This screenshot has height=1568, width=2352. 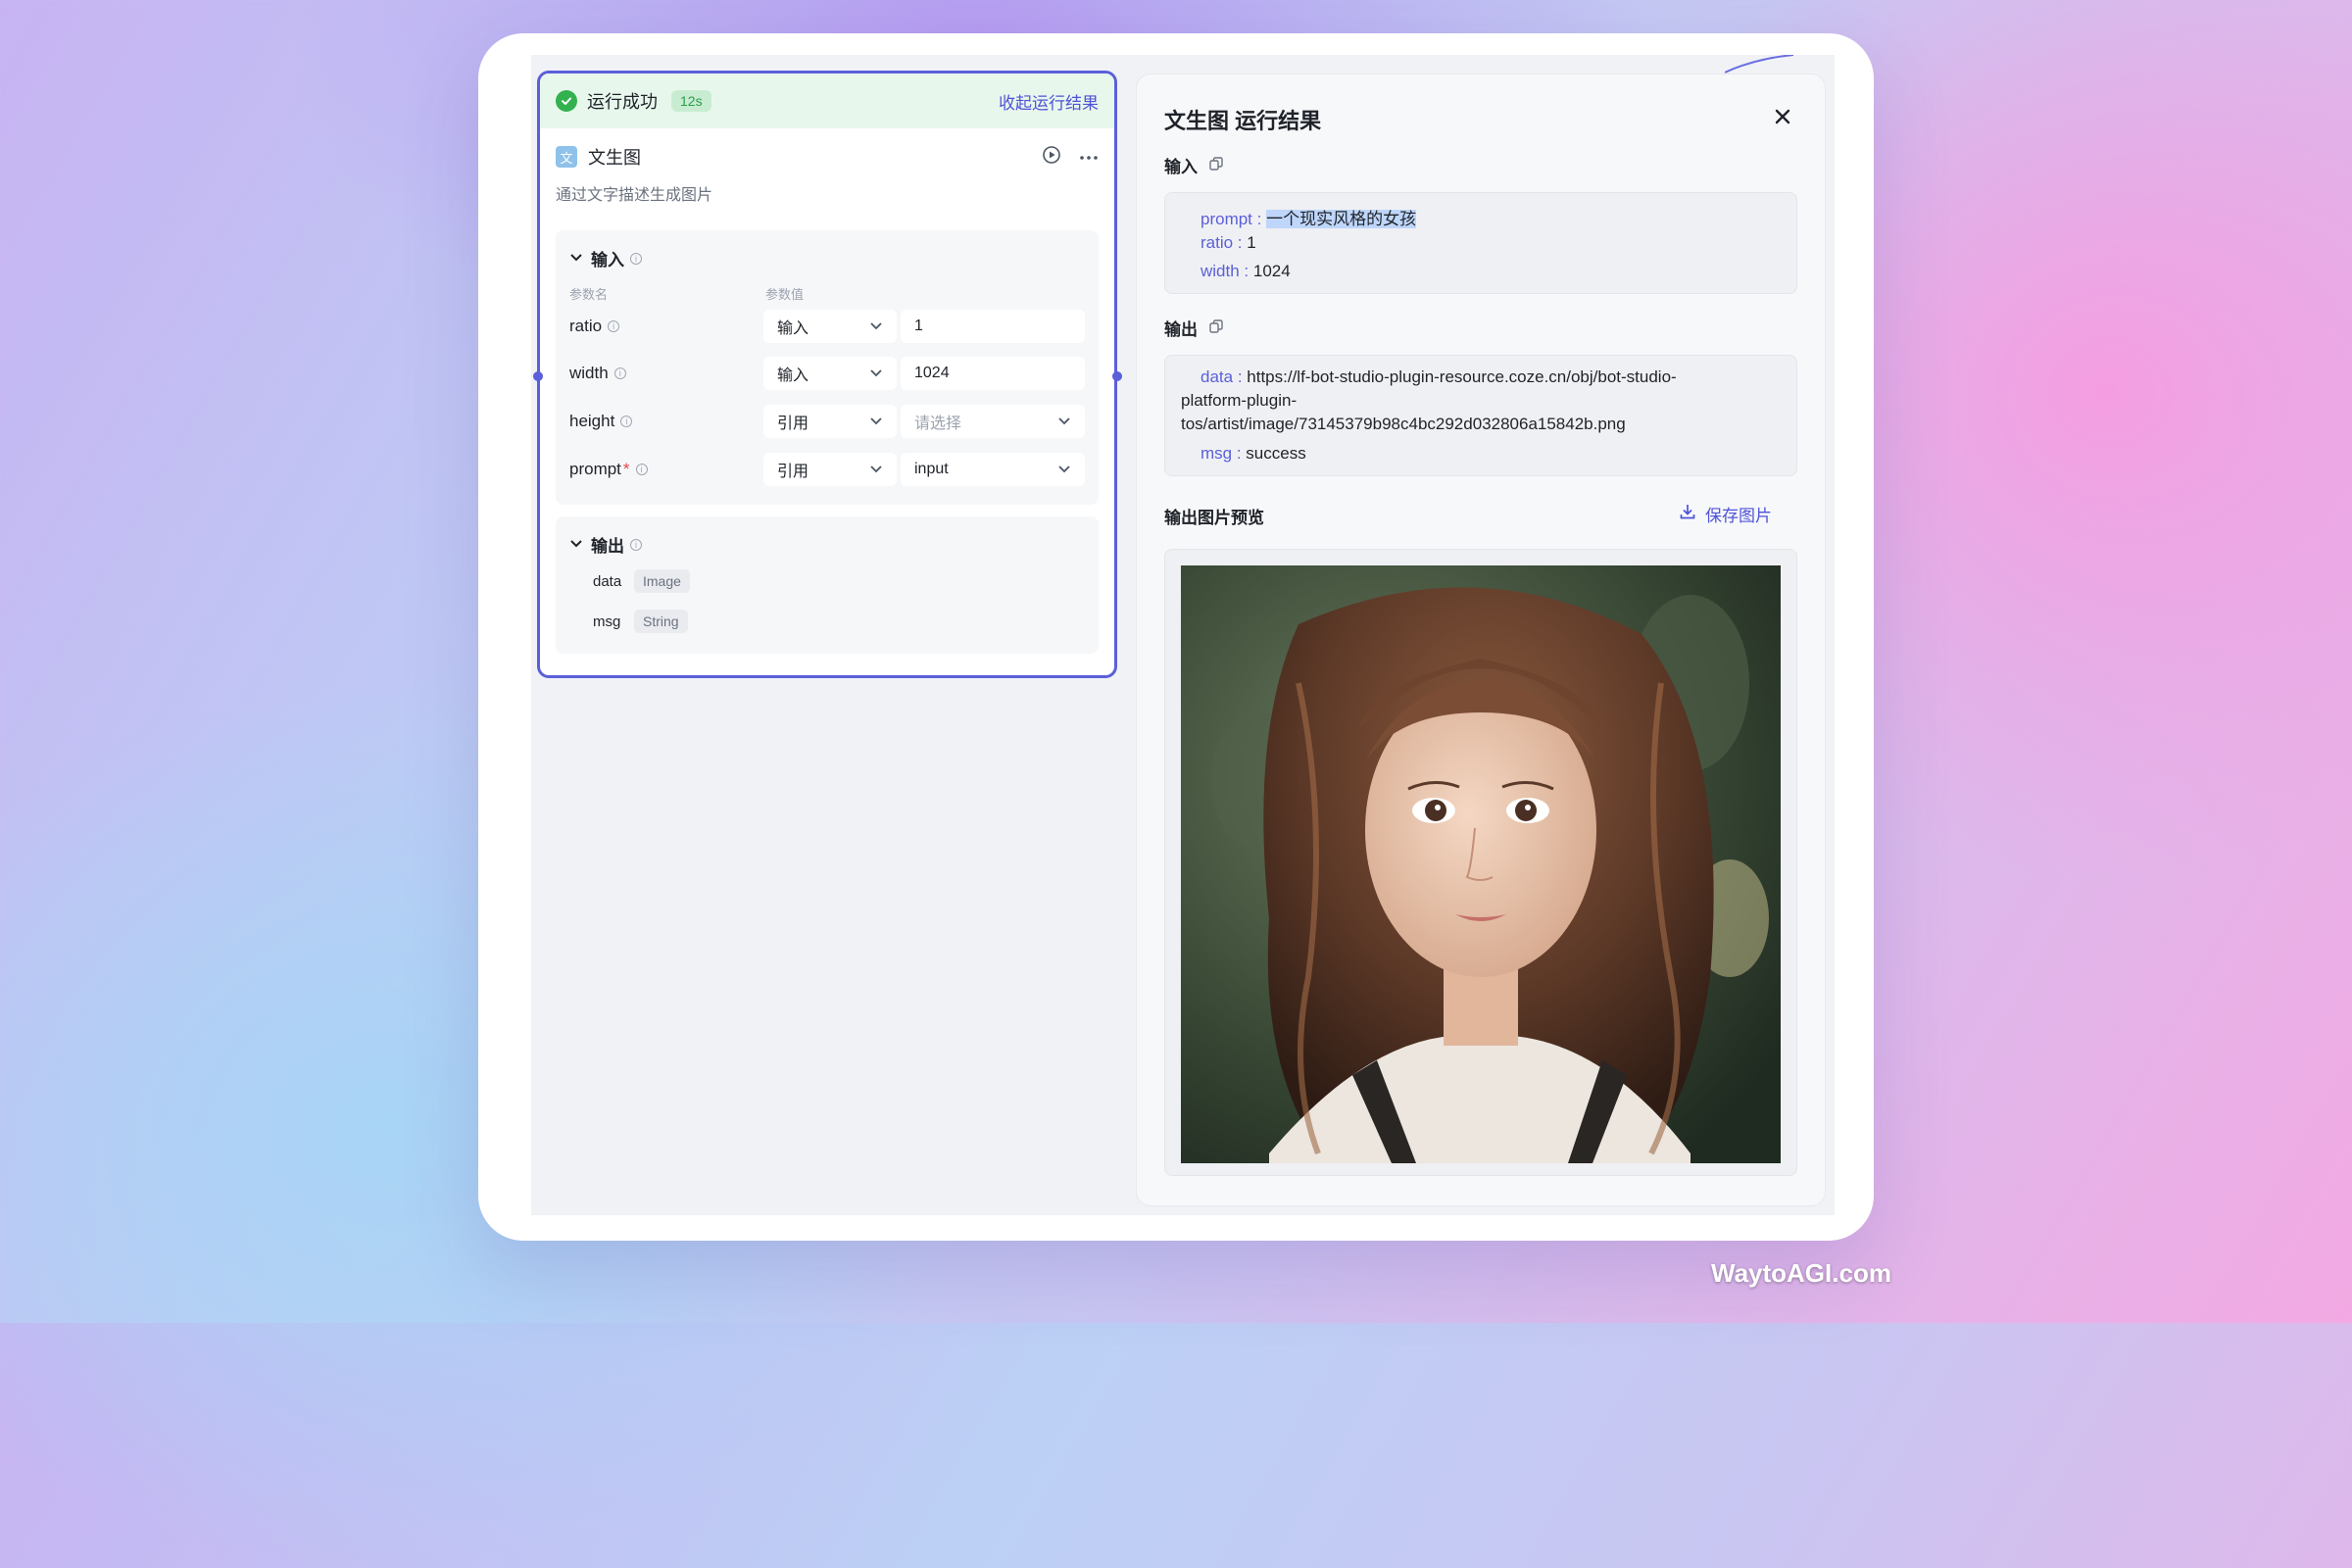 I want to click on ratio-input: 1, so click(x=993, y=326).